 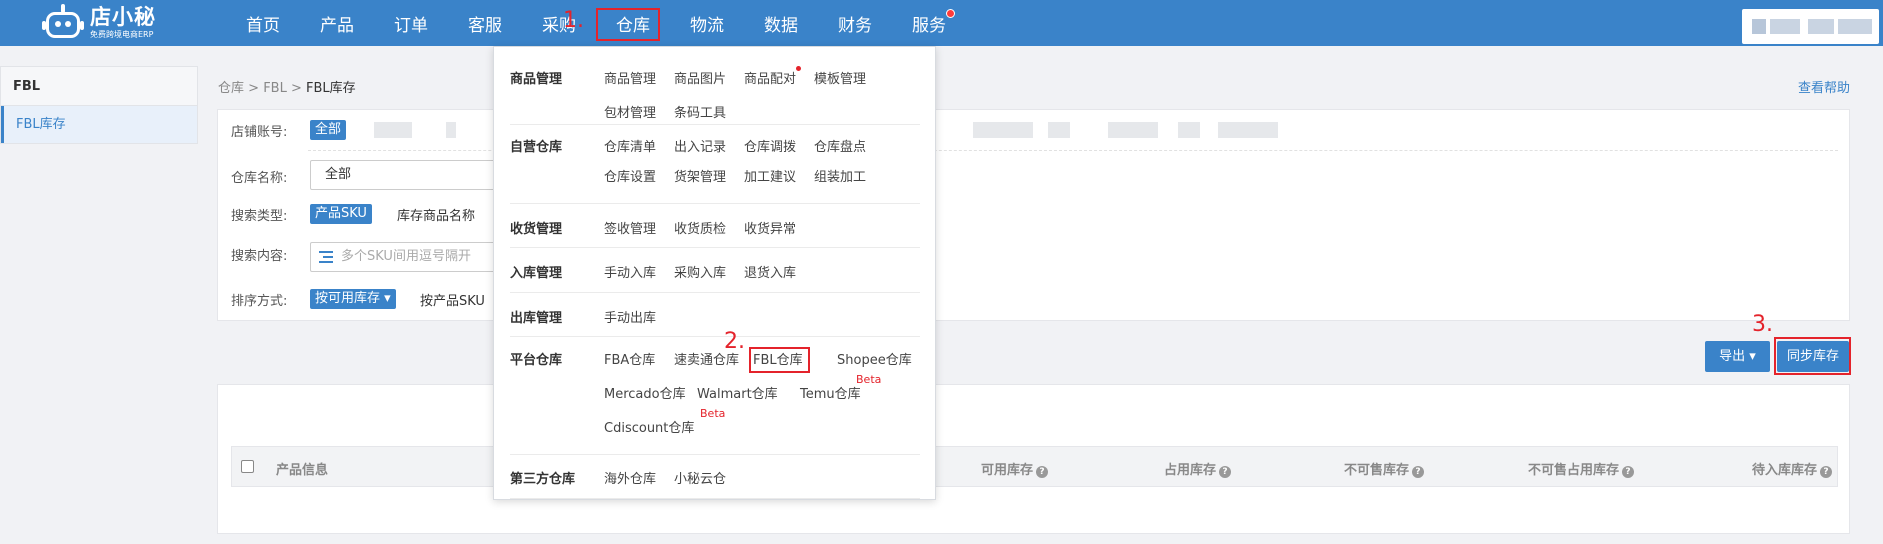 What do you see at coordinates (99, 86) in the screenshot?
I see `sidebar-title: FBL` at bounding box center [99, 86].